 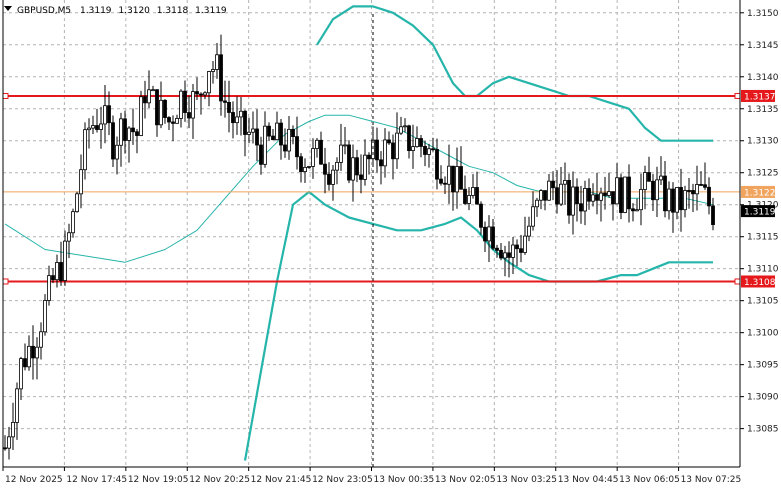 What do you see at coordinates (763, 174) in the screenshot?
I see `y-tick-label: 1.3125` at bounding box center [763, 174].